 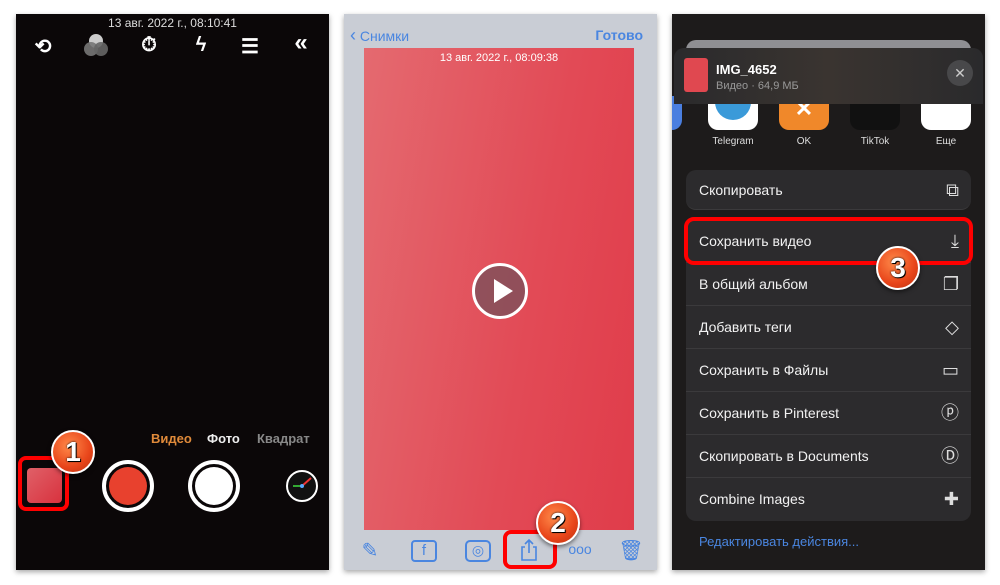 I want to click on close-icon: ✕, so click(x=960, y=73).